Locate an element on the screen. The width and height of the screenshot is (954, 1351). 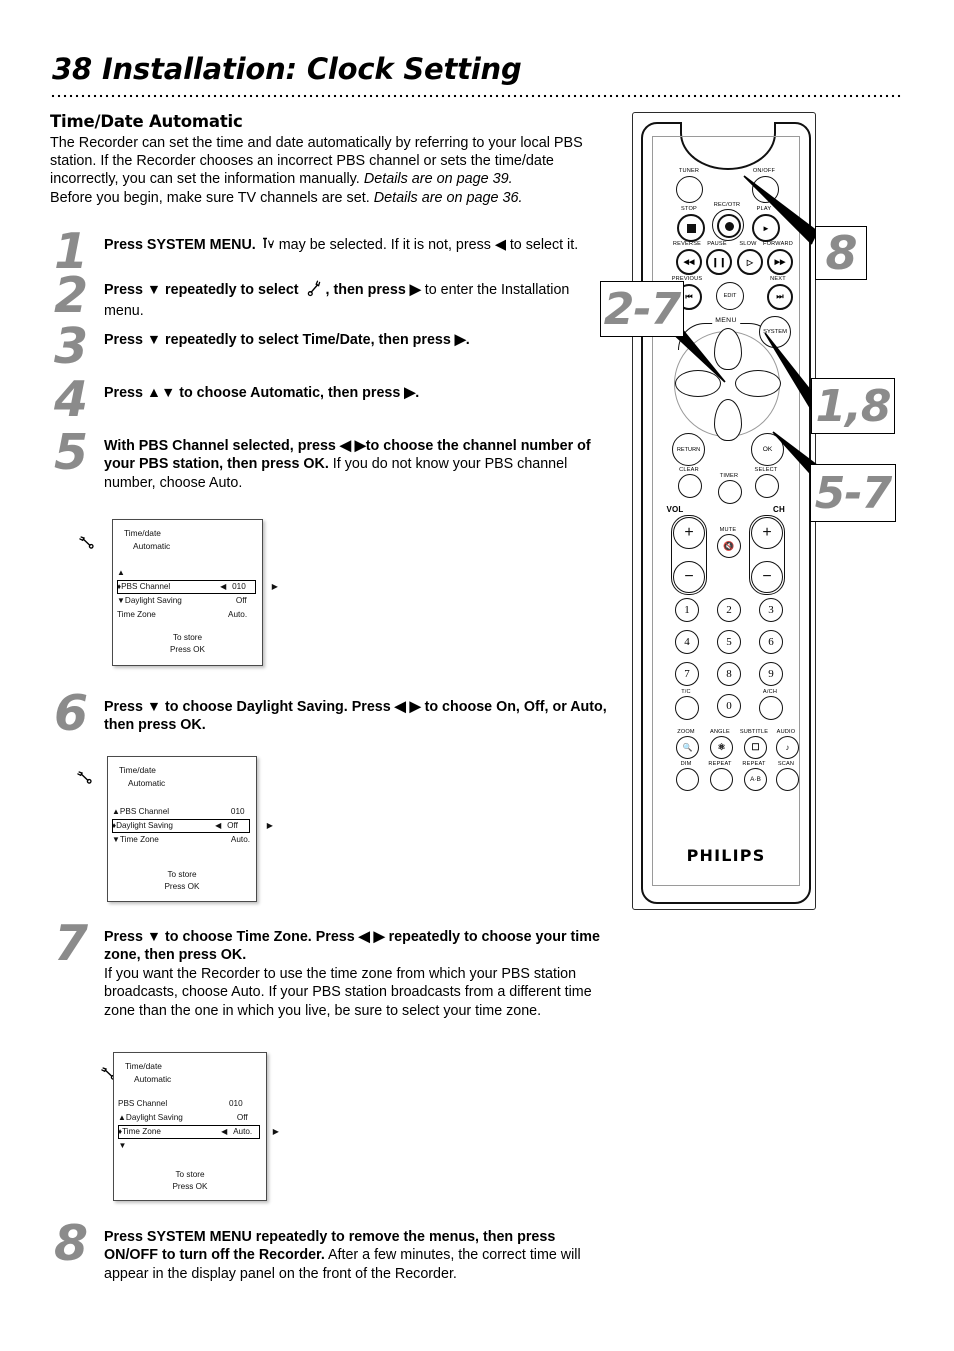
play-icon: ► is located at coordinates (766, 228).